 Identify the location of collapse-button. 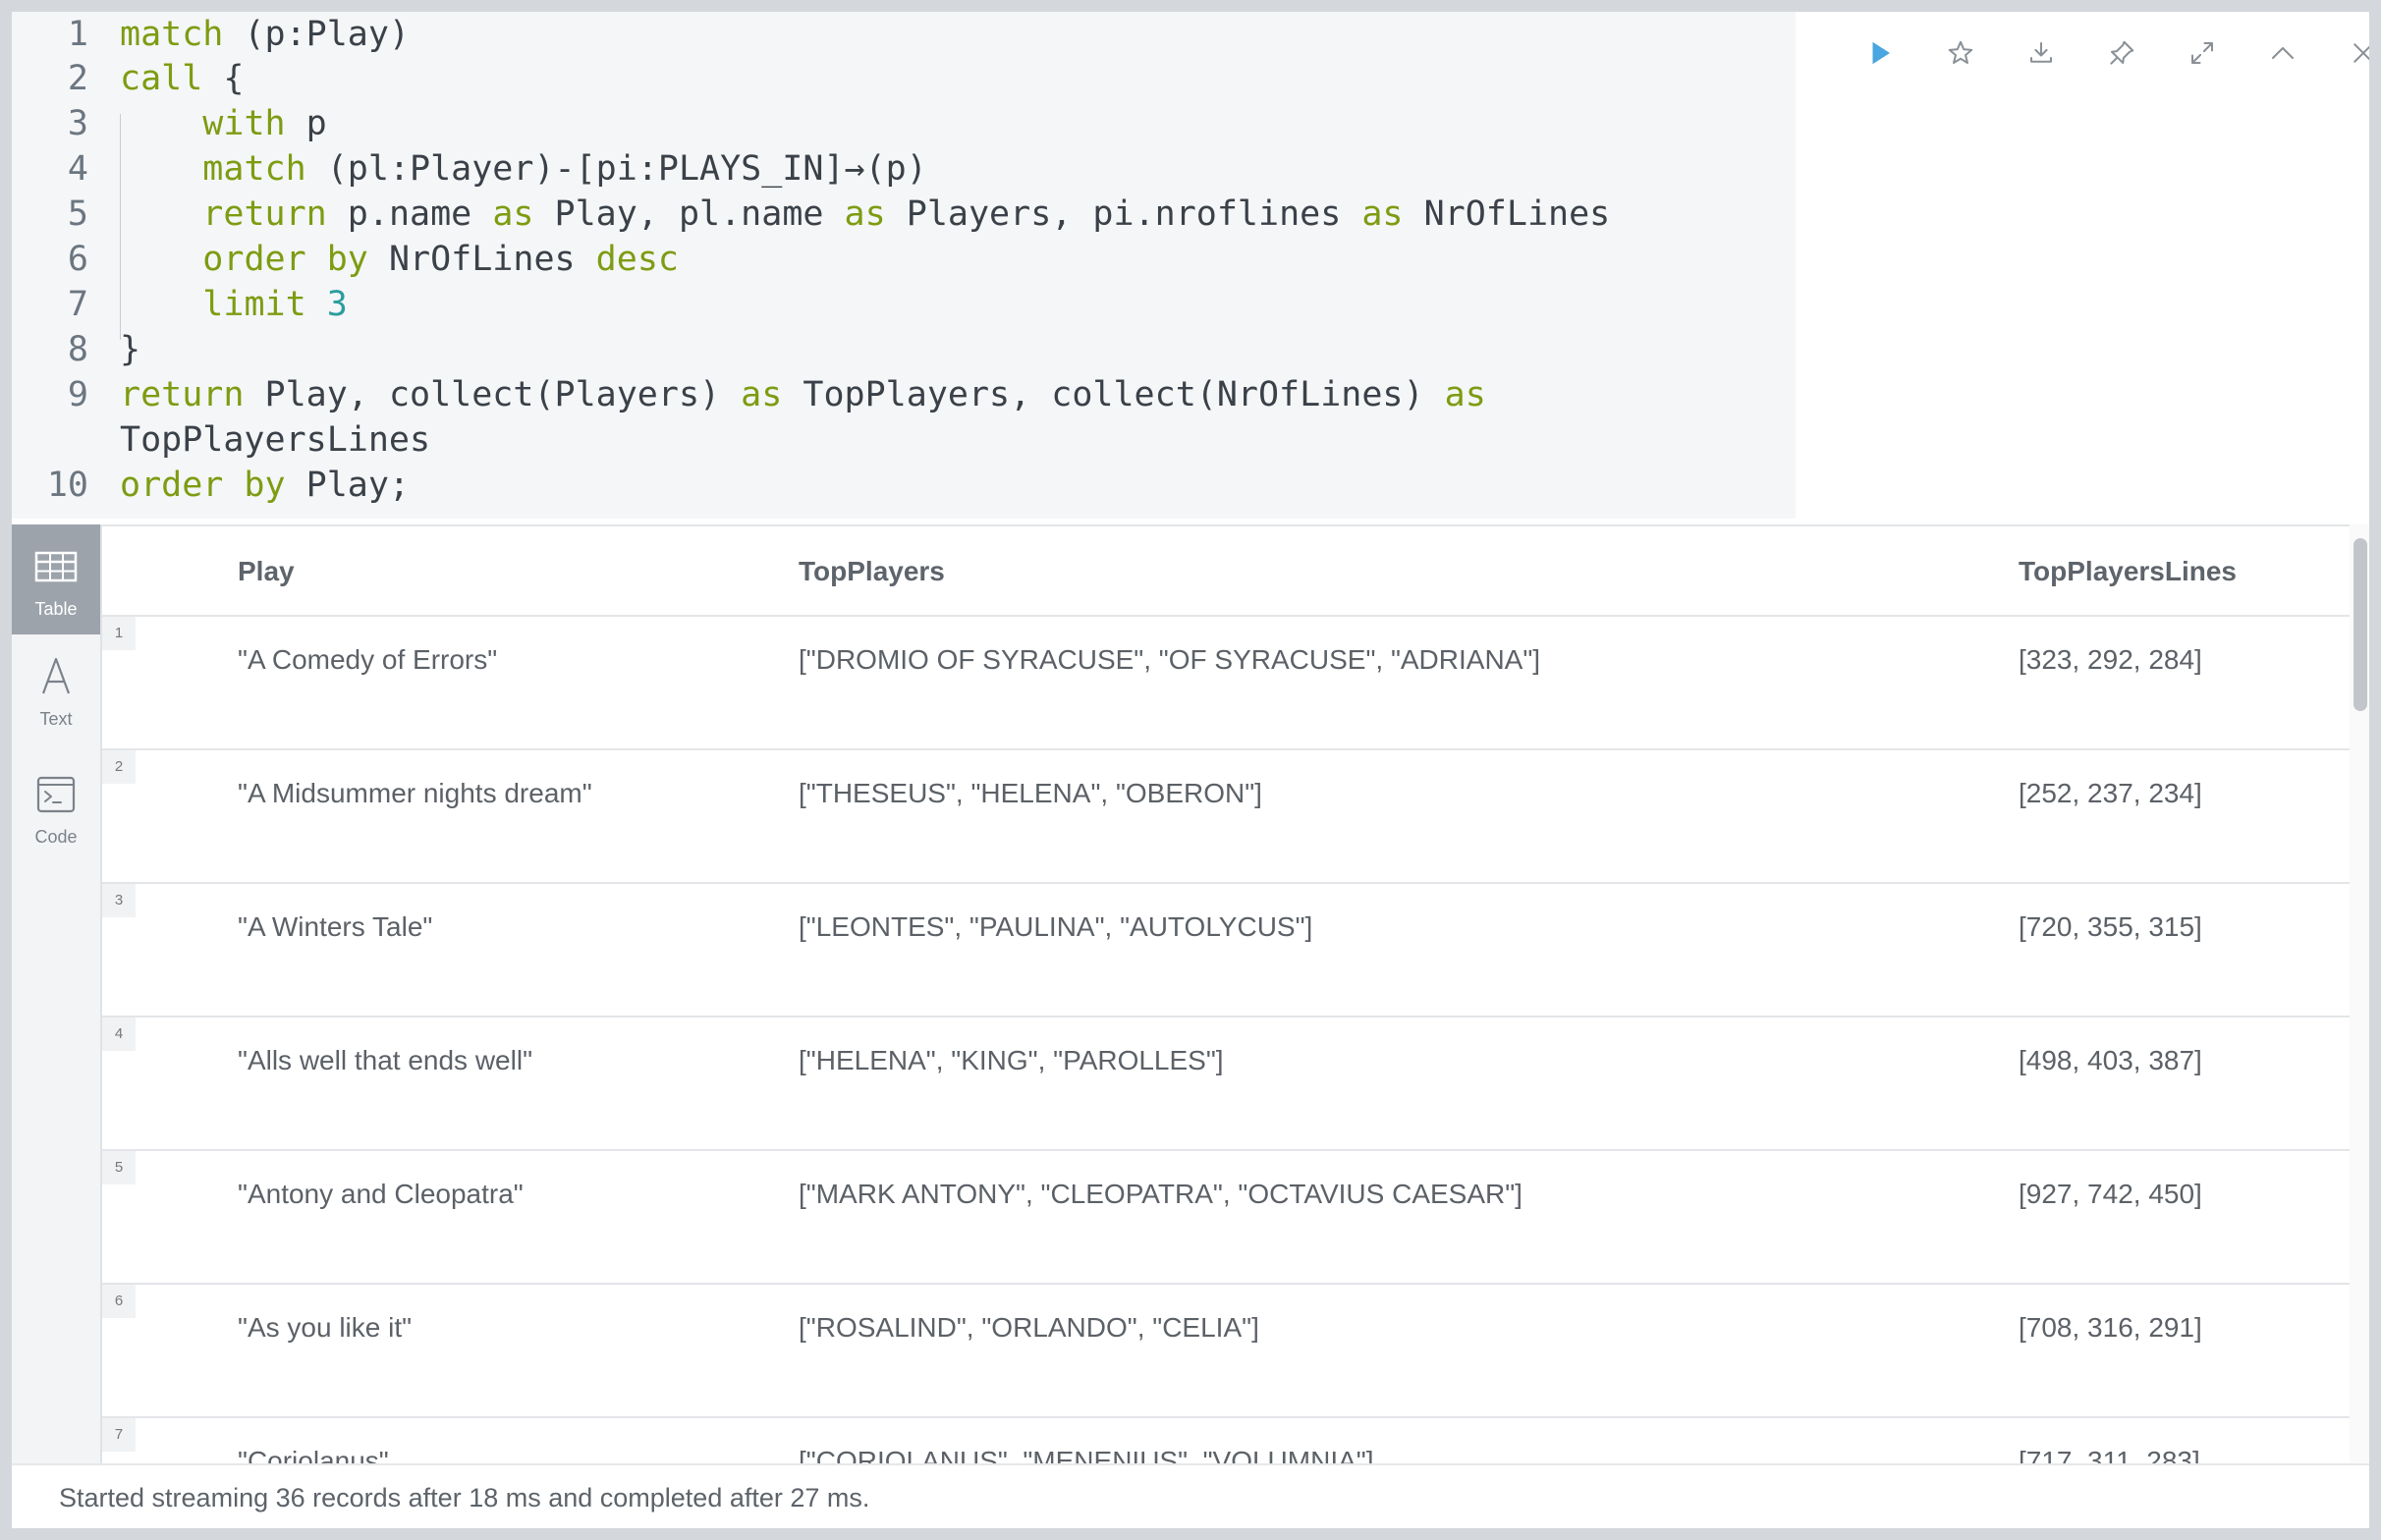
(2282, 53).